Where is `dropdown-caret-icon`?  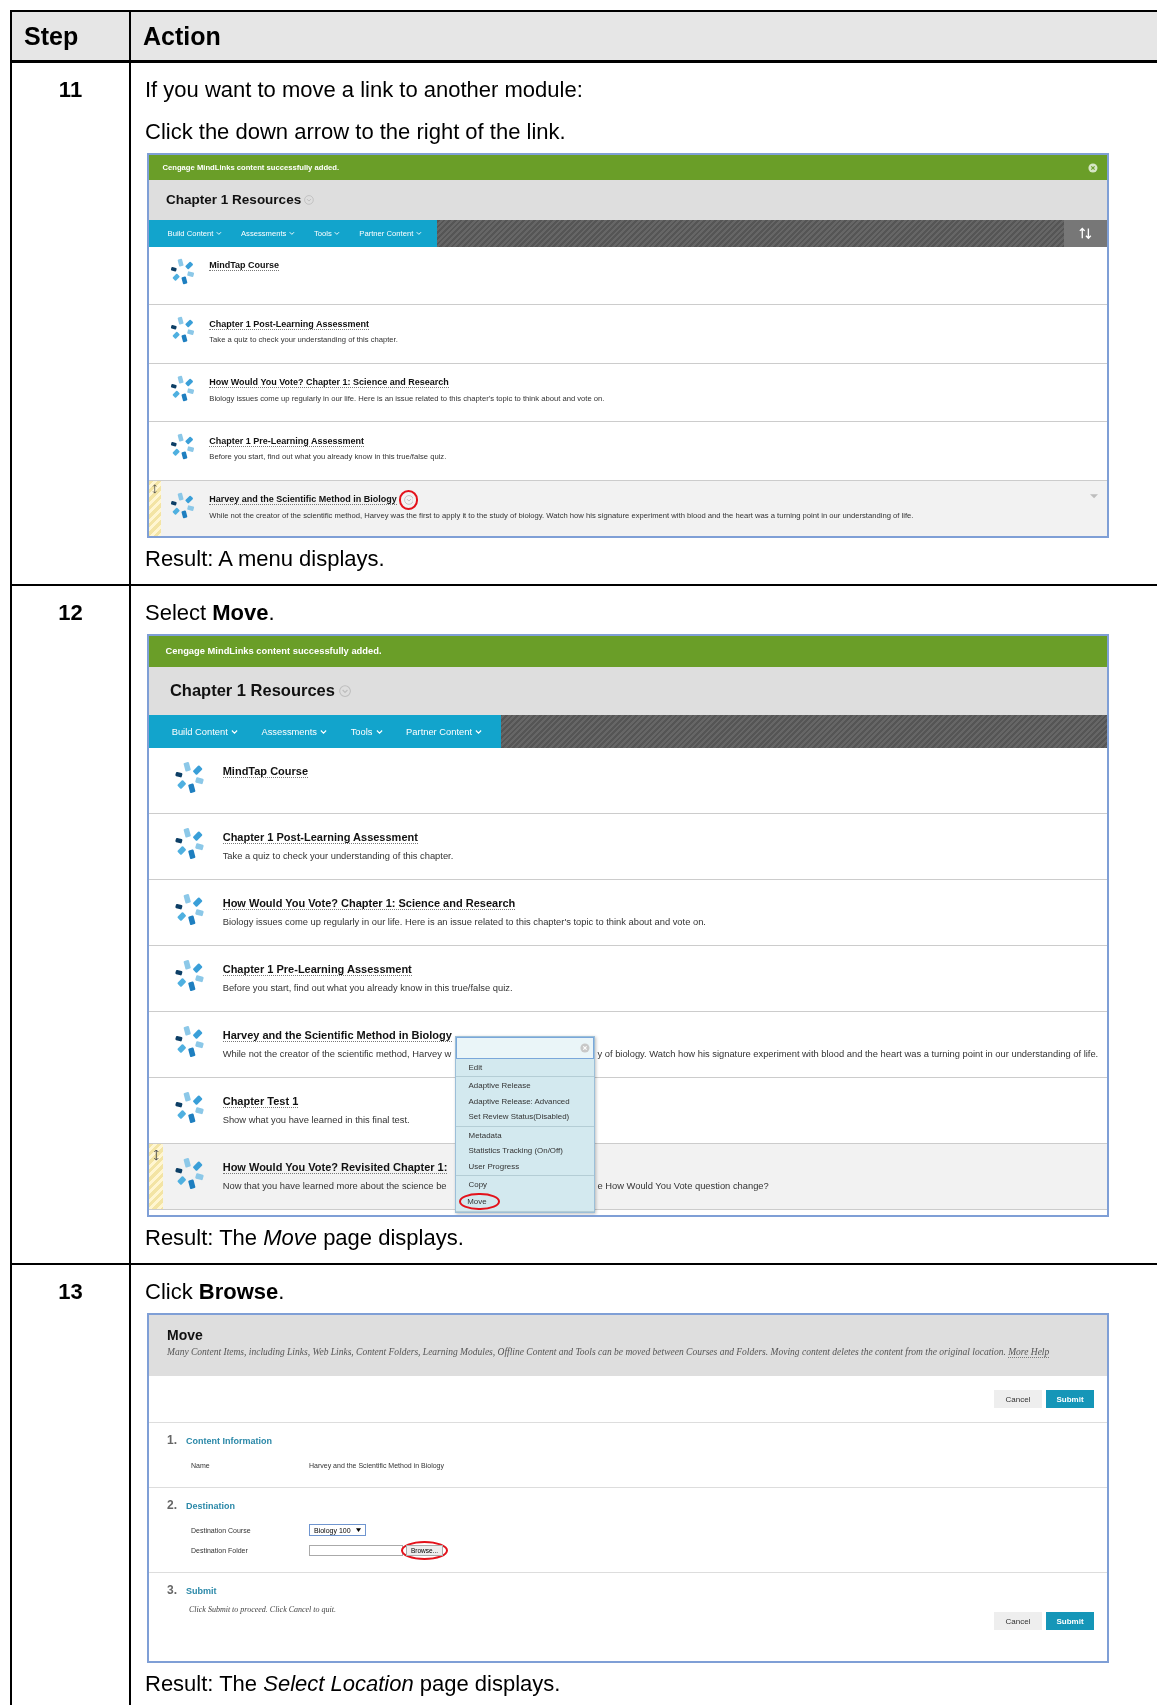 dropdown-caret-icon is located at coordinates (1093, 496).